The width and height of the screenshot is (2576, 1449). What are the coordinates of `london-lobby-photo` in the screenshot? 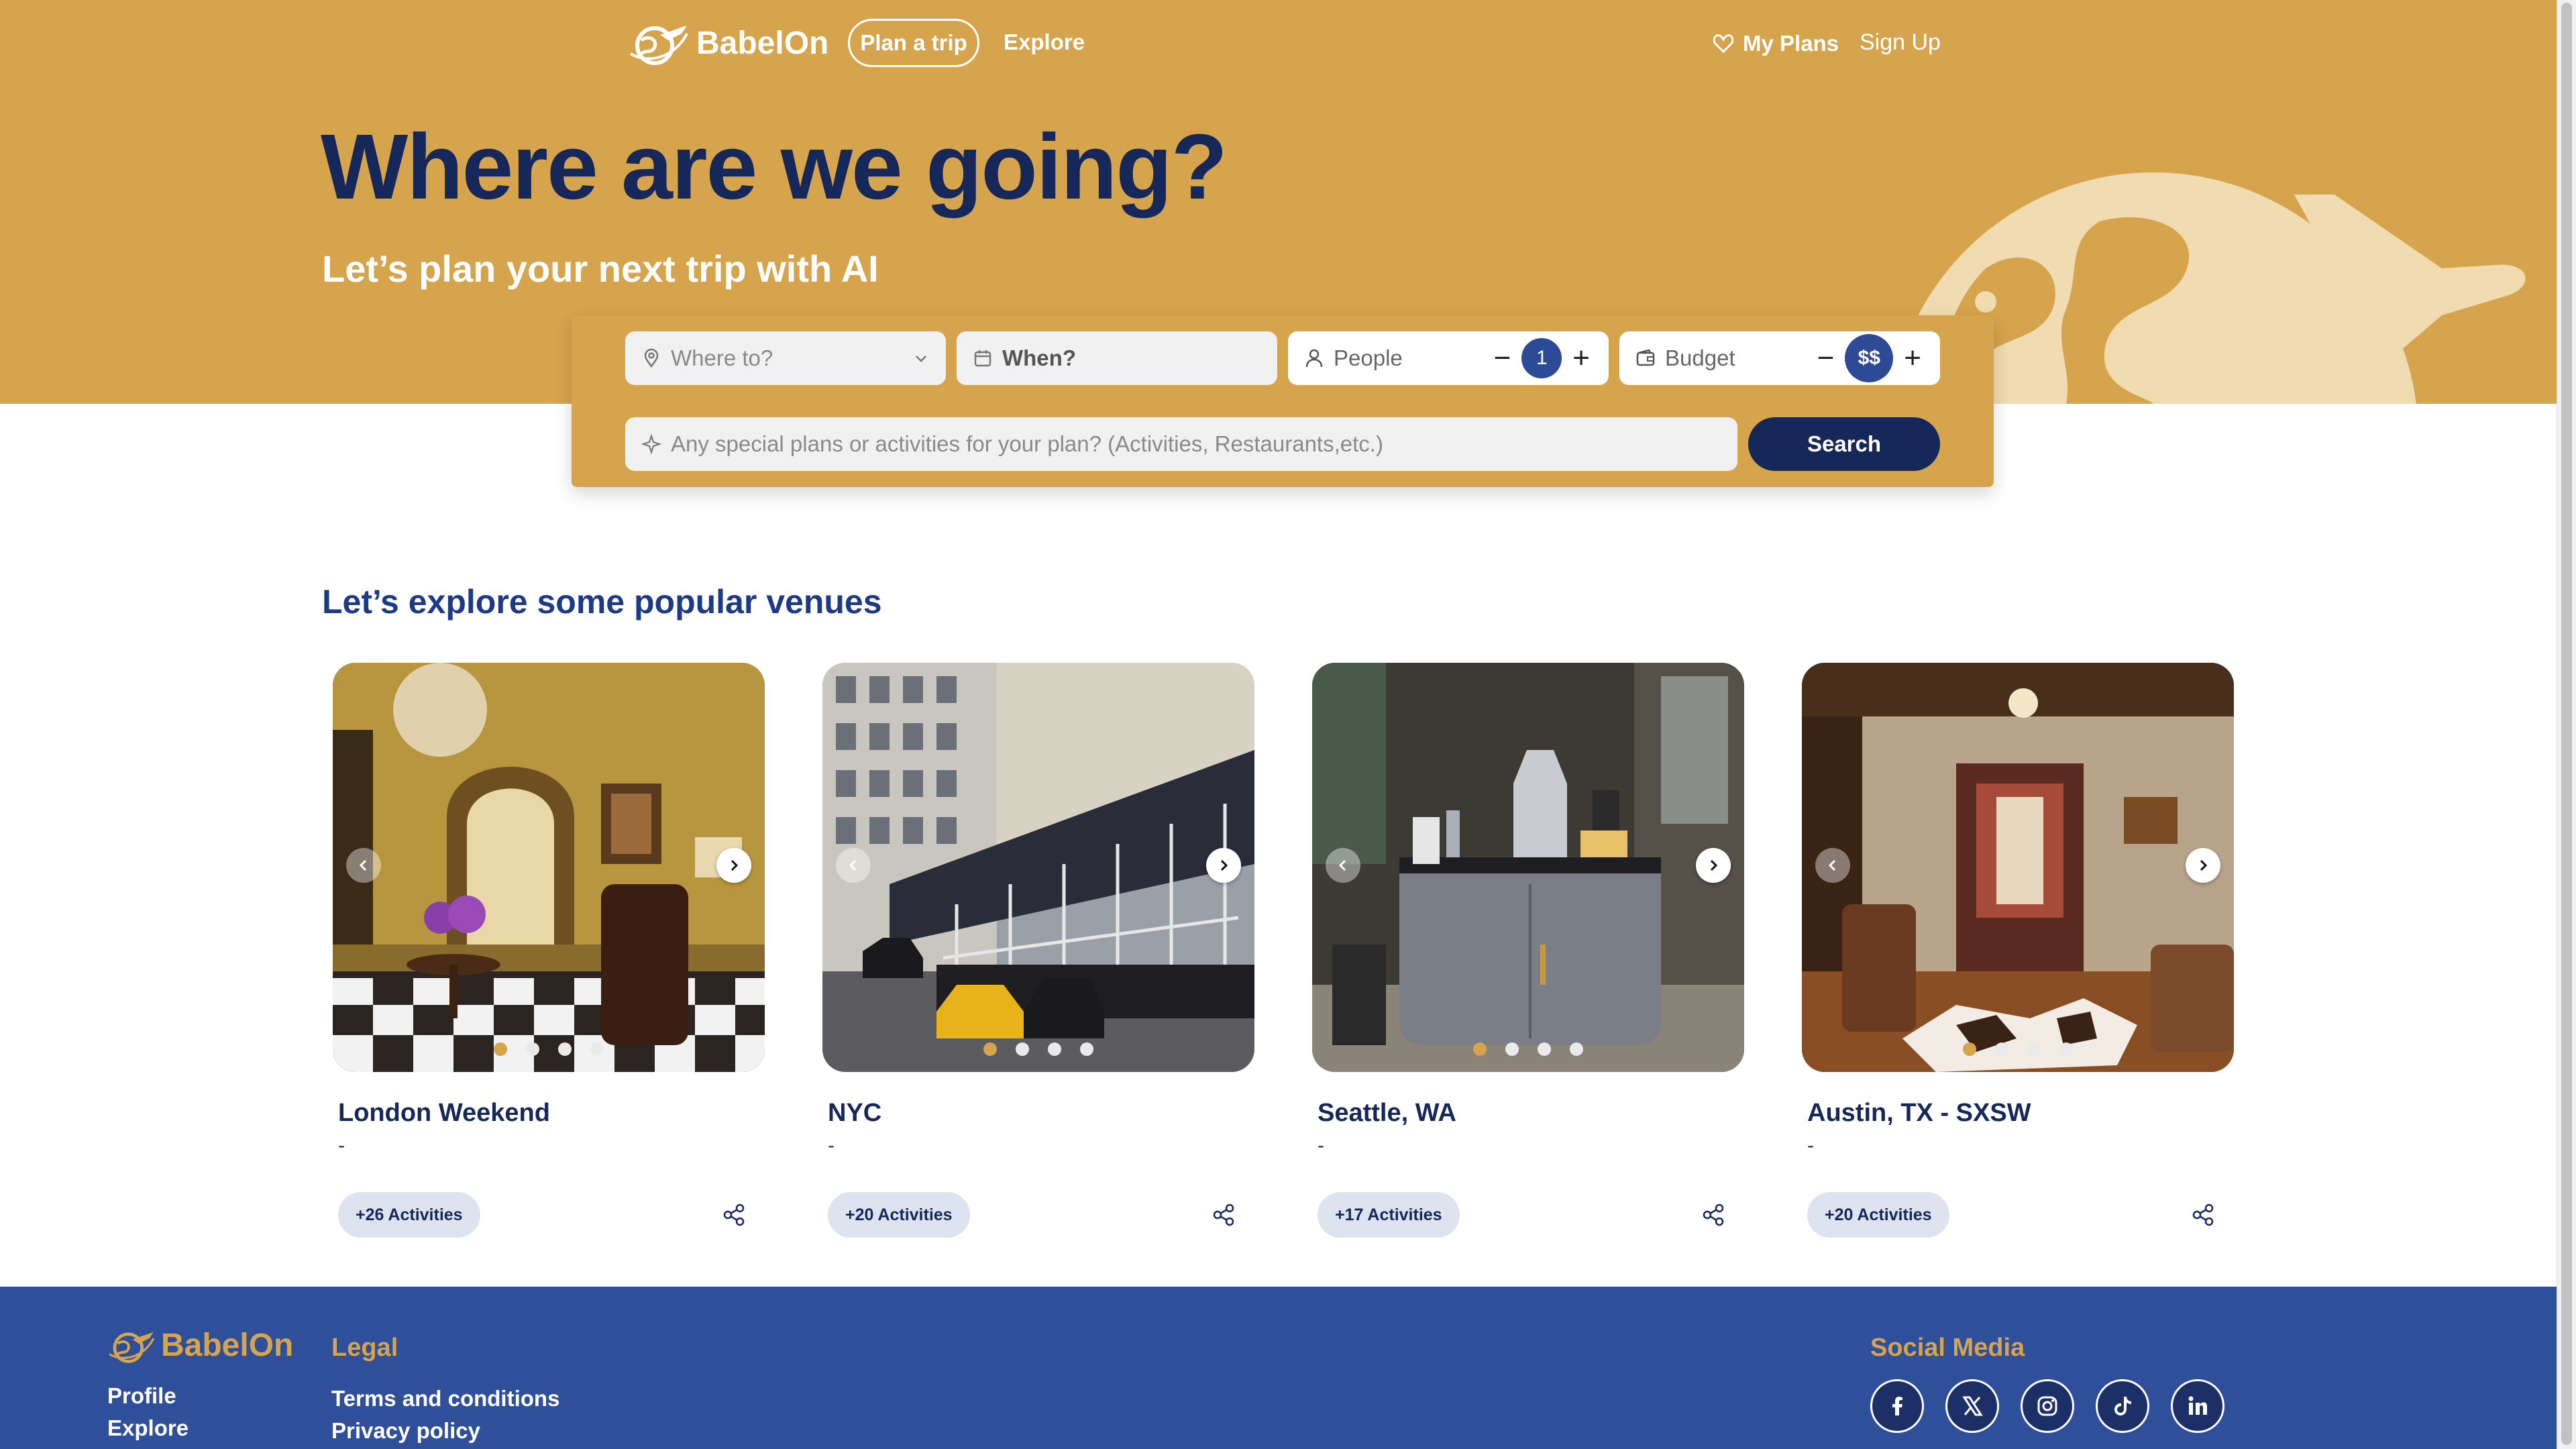 It's located at (549, 867).